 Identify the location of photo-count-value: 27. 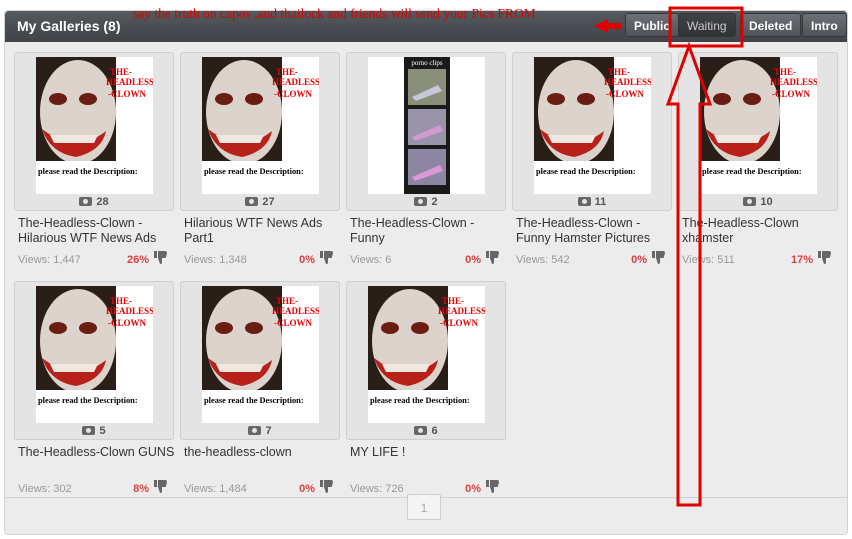
(268, 202).